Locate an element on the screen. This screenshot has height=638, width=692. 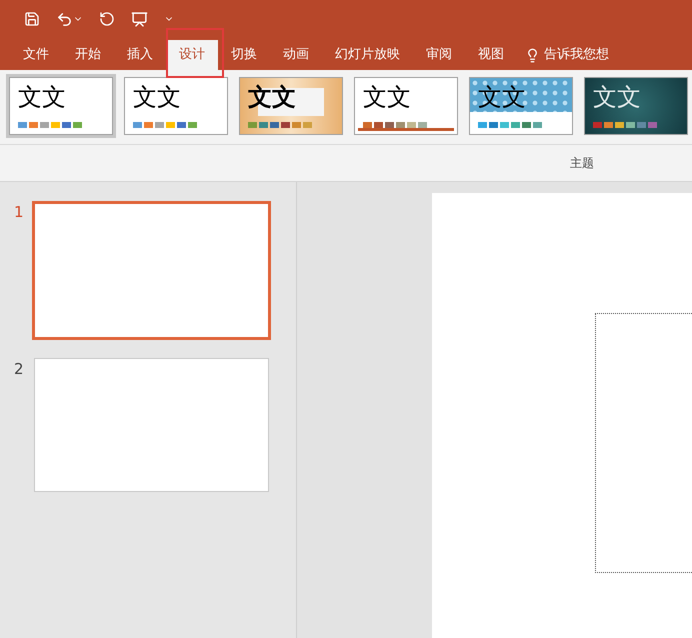
tell-me-field: 告诉我您想 is located at coordinates (576, 55).